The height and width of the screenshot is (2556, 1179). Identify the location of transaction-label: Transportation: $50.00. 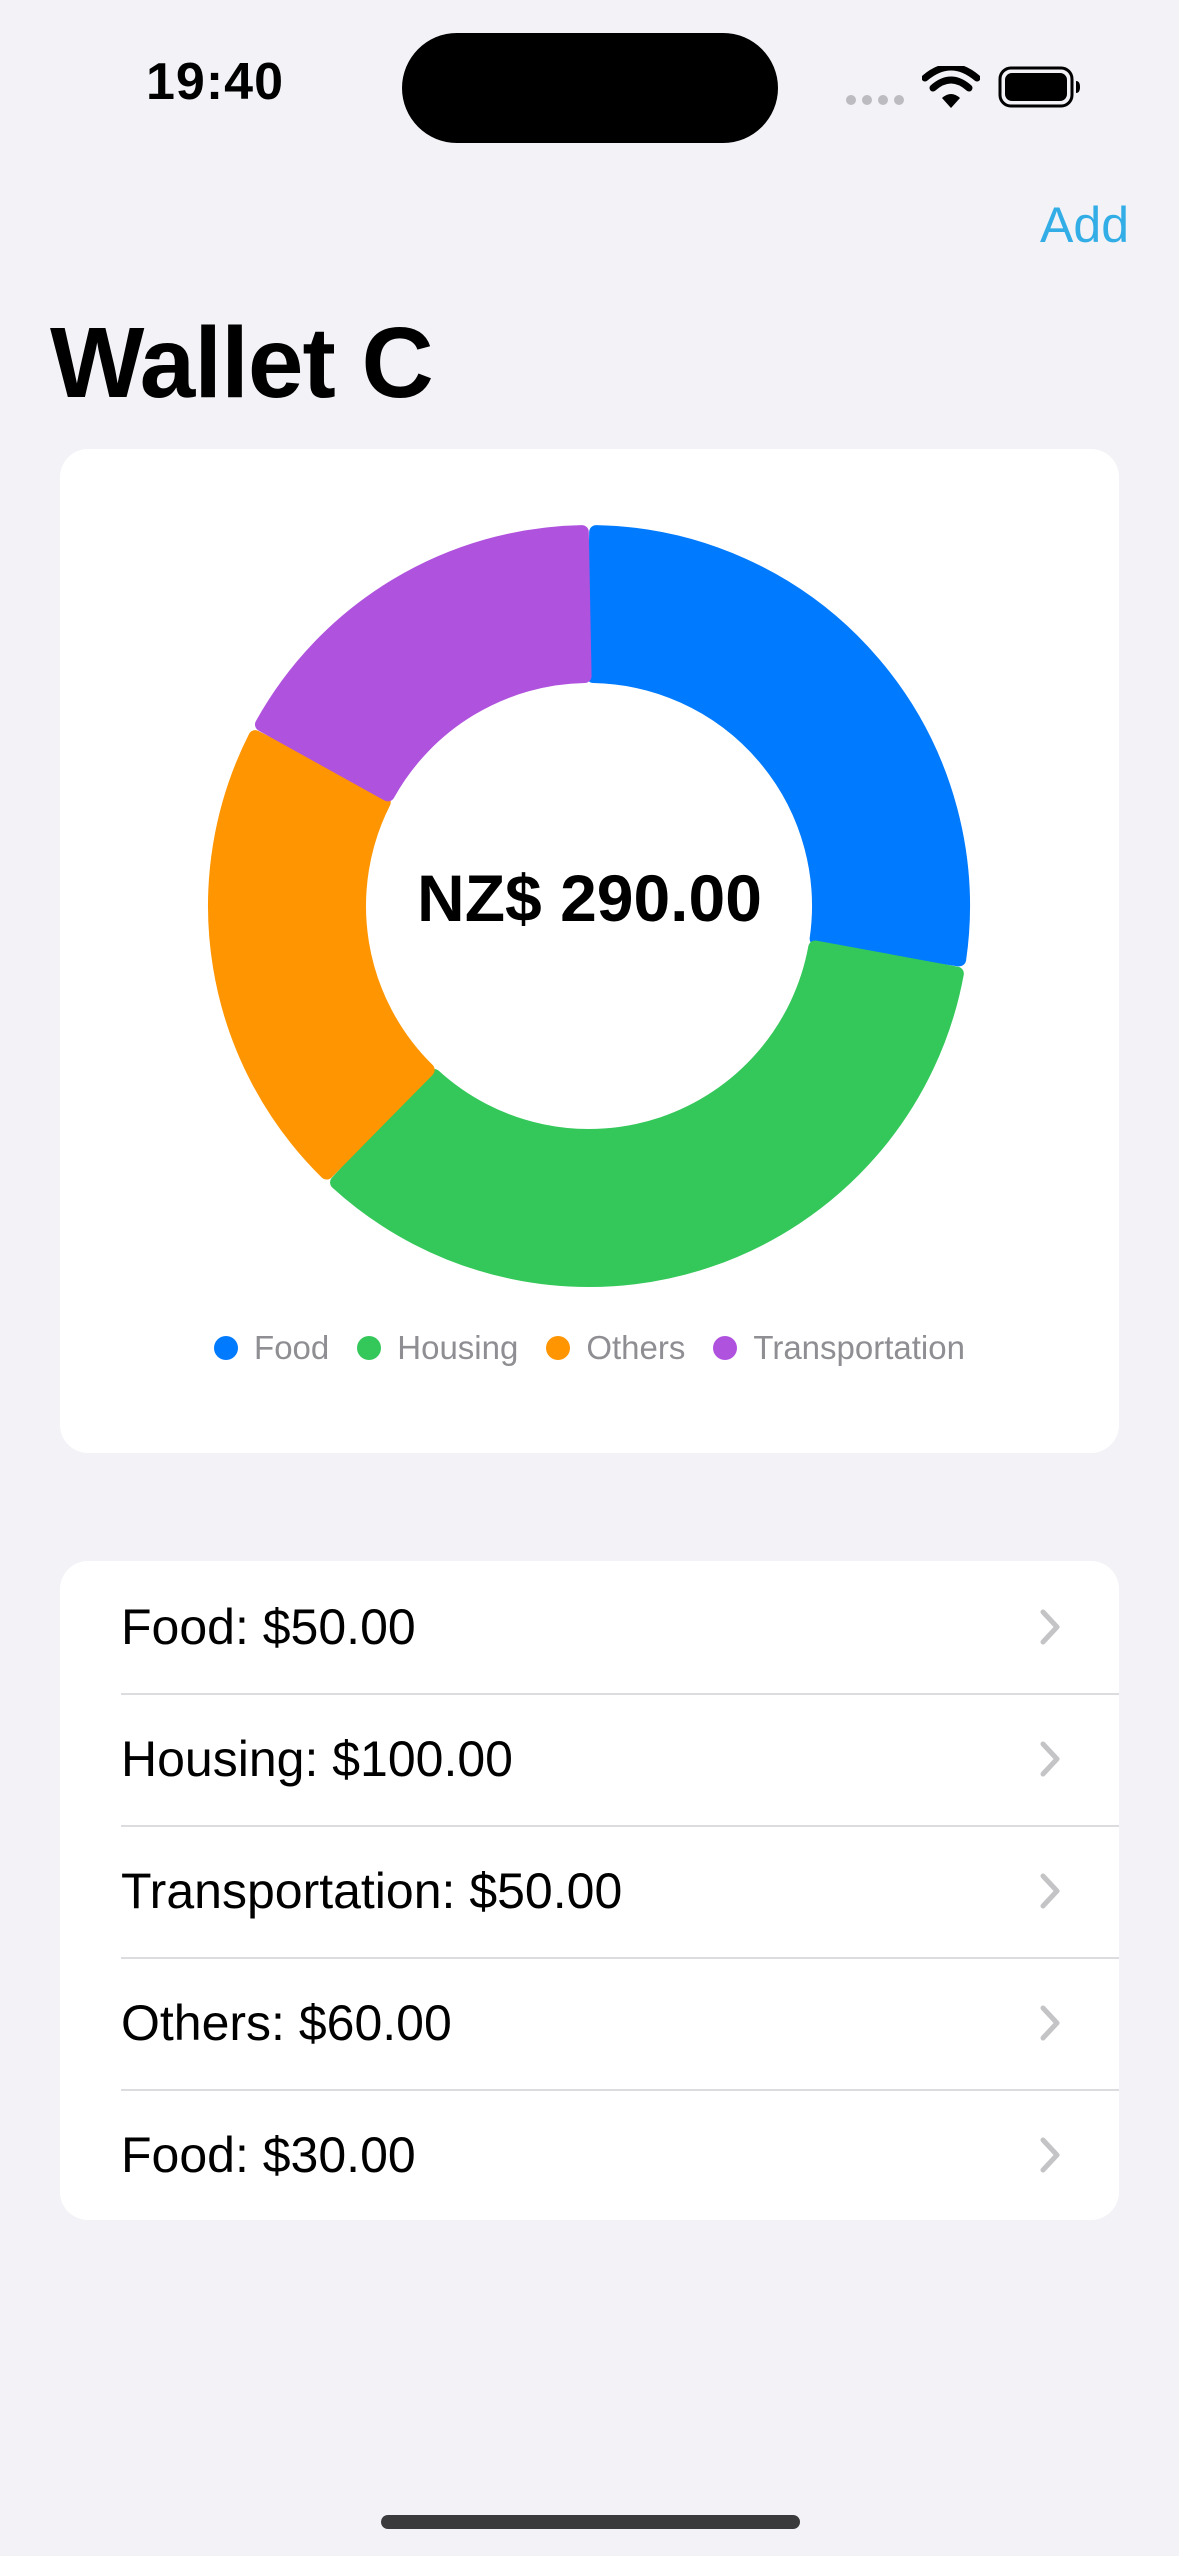
(372, 1891).